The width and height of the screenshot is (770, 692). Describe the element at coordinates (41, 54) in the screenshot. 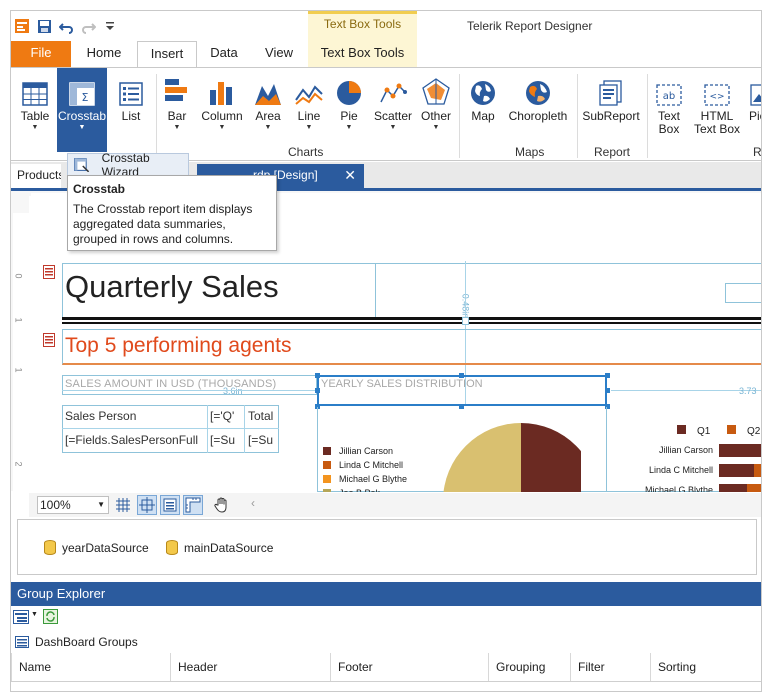

I see `tab-file: File` at that location.